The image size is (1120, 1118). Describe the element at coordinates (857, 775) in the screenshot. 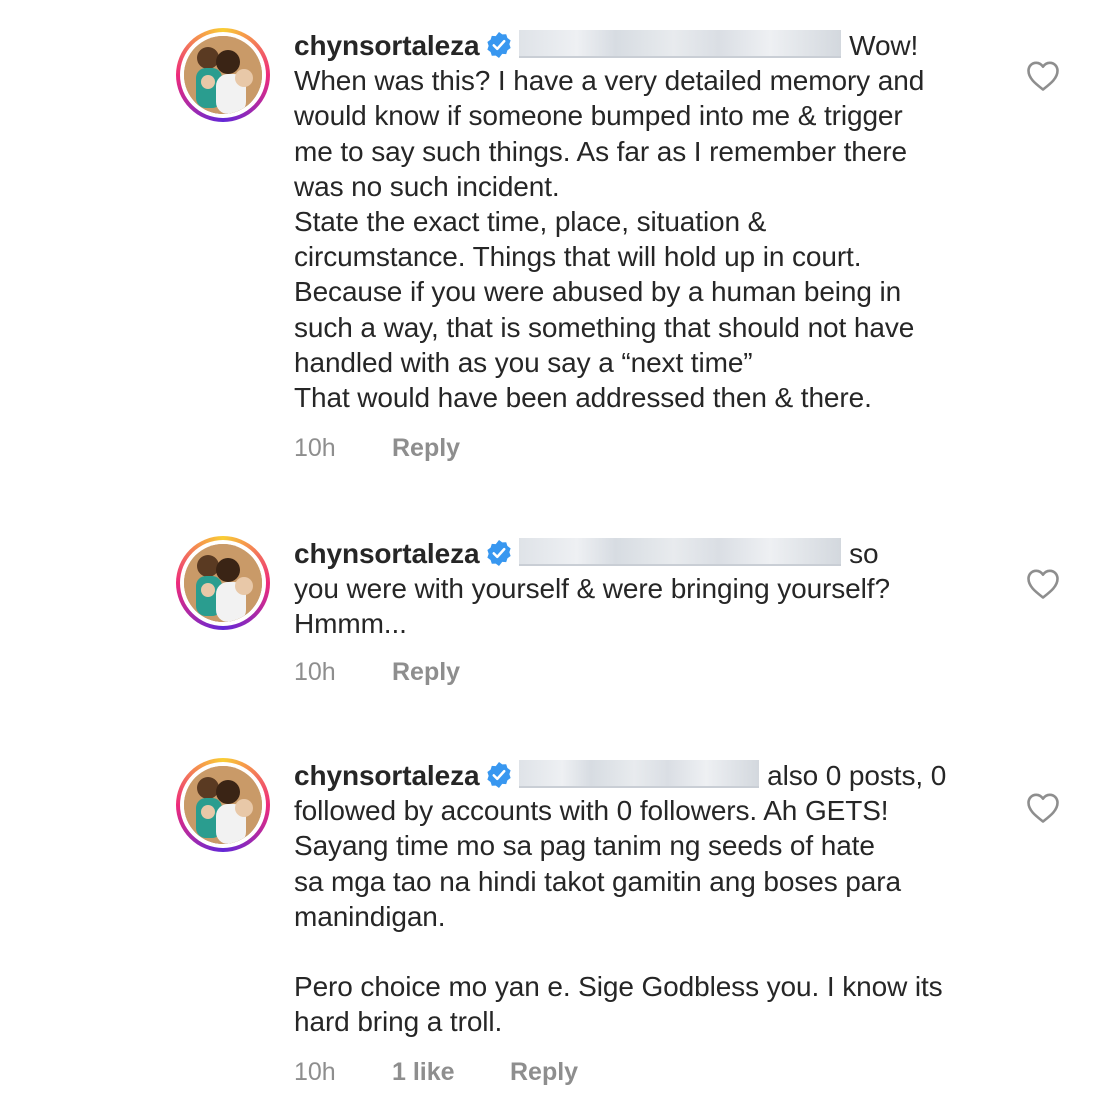

I see `comment-lead-text: also 0 posts, 0` at that location.